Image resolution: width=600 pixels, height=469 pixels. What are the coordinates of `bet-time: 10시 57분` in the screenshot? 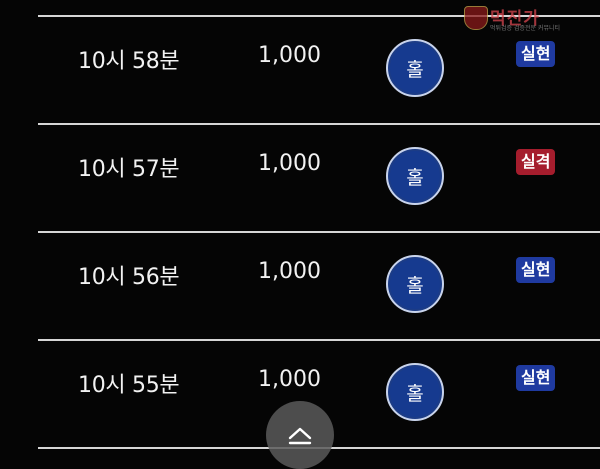 It's located at (129, 169).